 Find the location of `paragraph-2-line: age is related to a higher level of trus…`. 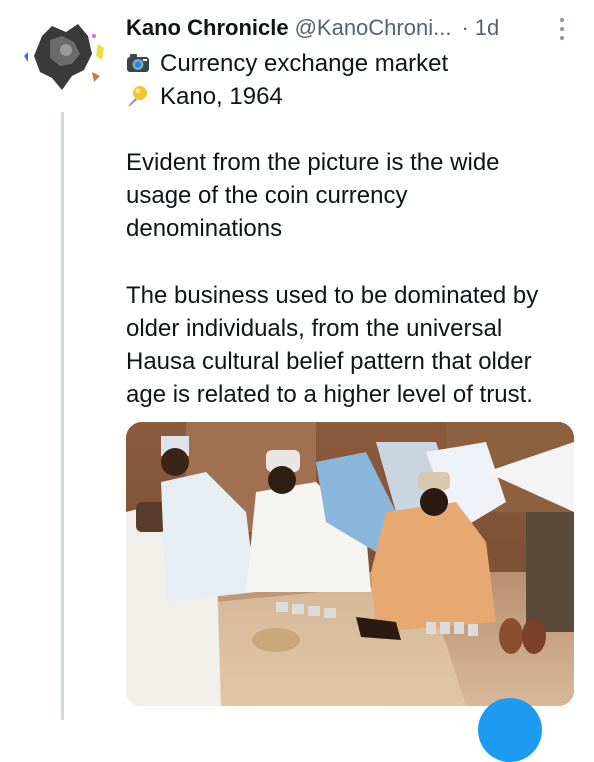

paragraph-2-line: age is related to a higher level of trus… is located at coordinates (329, 394).